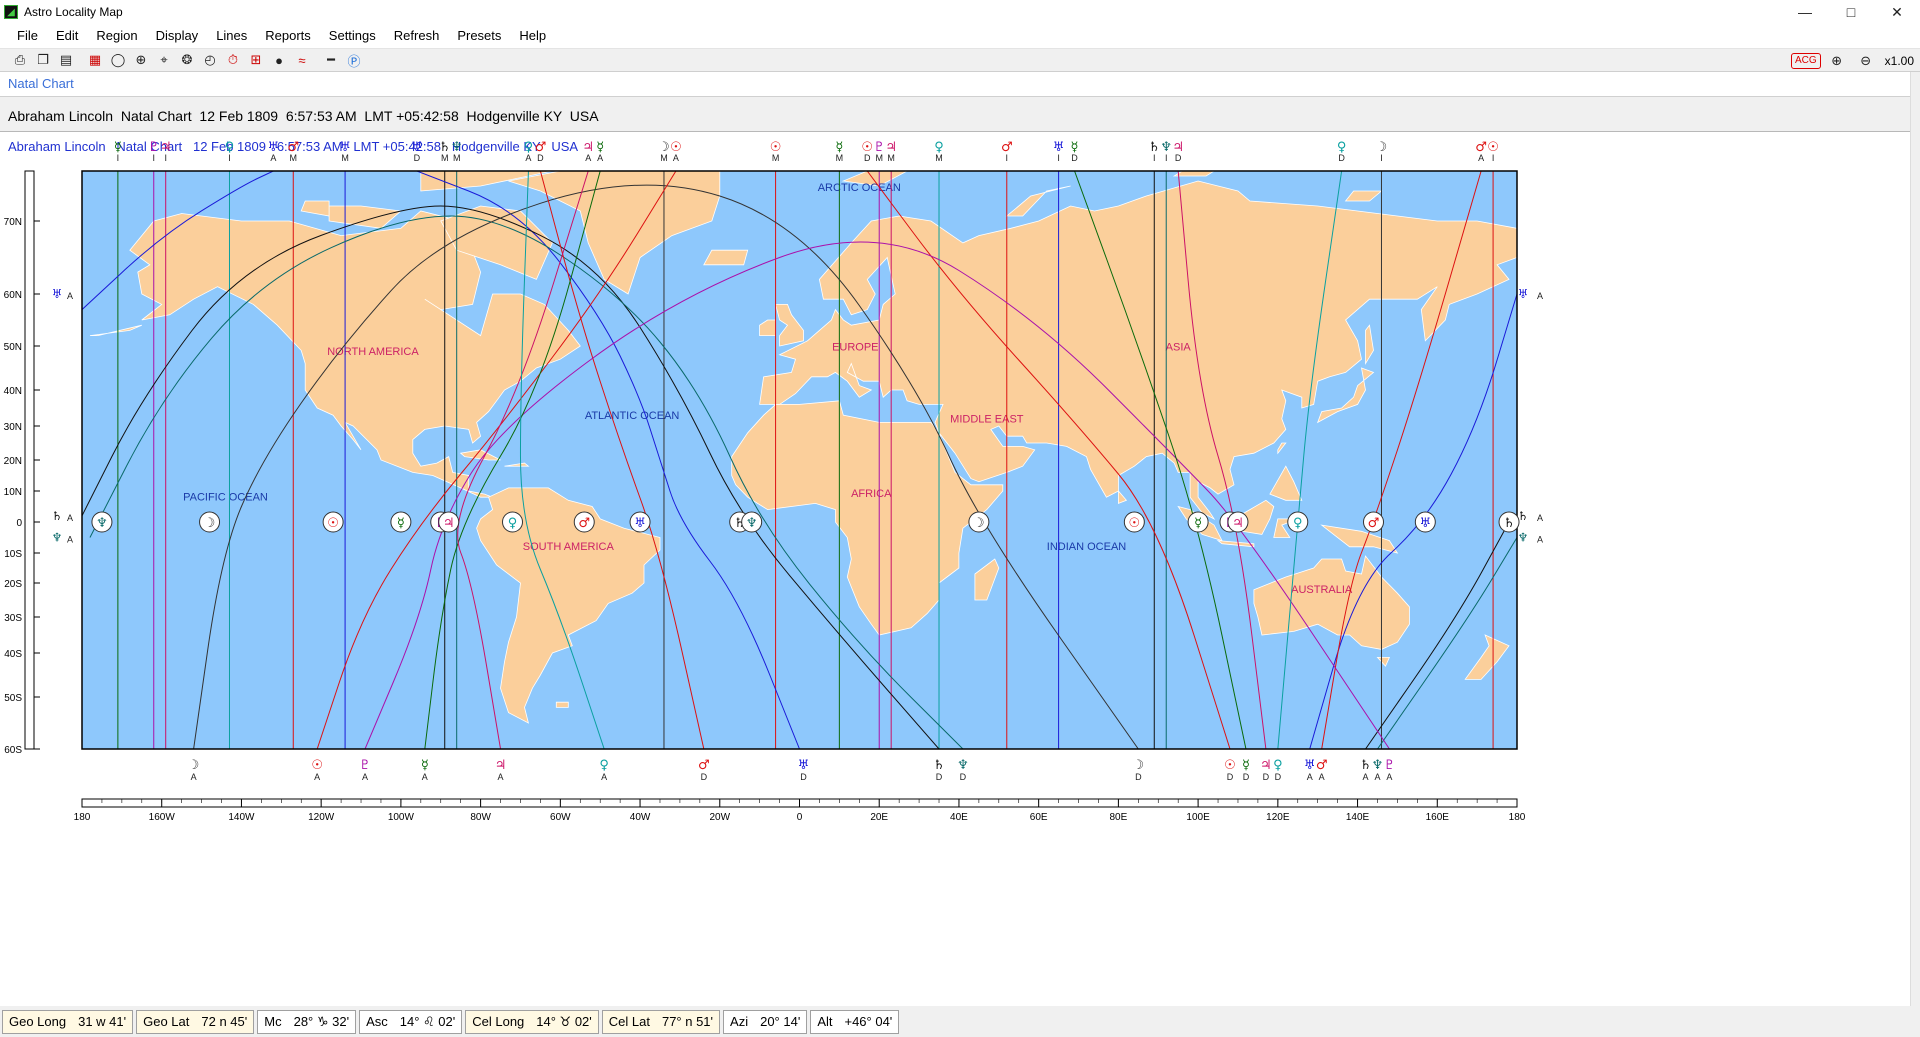 The image size is (1920, 1037). I want to click on window-controls: — □ ✕, so click(1851, 12).